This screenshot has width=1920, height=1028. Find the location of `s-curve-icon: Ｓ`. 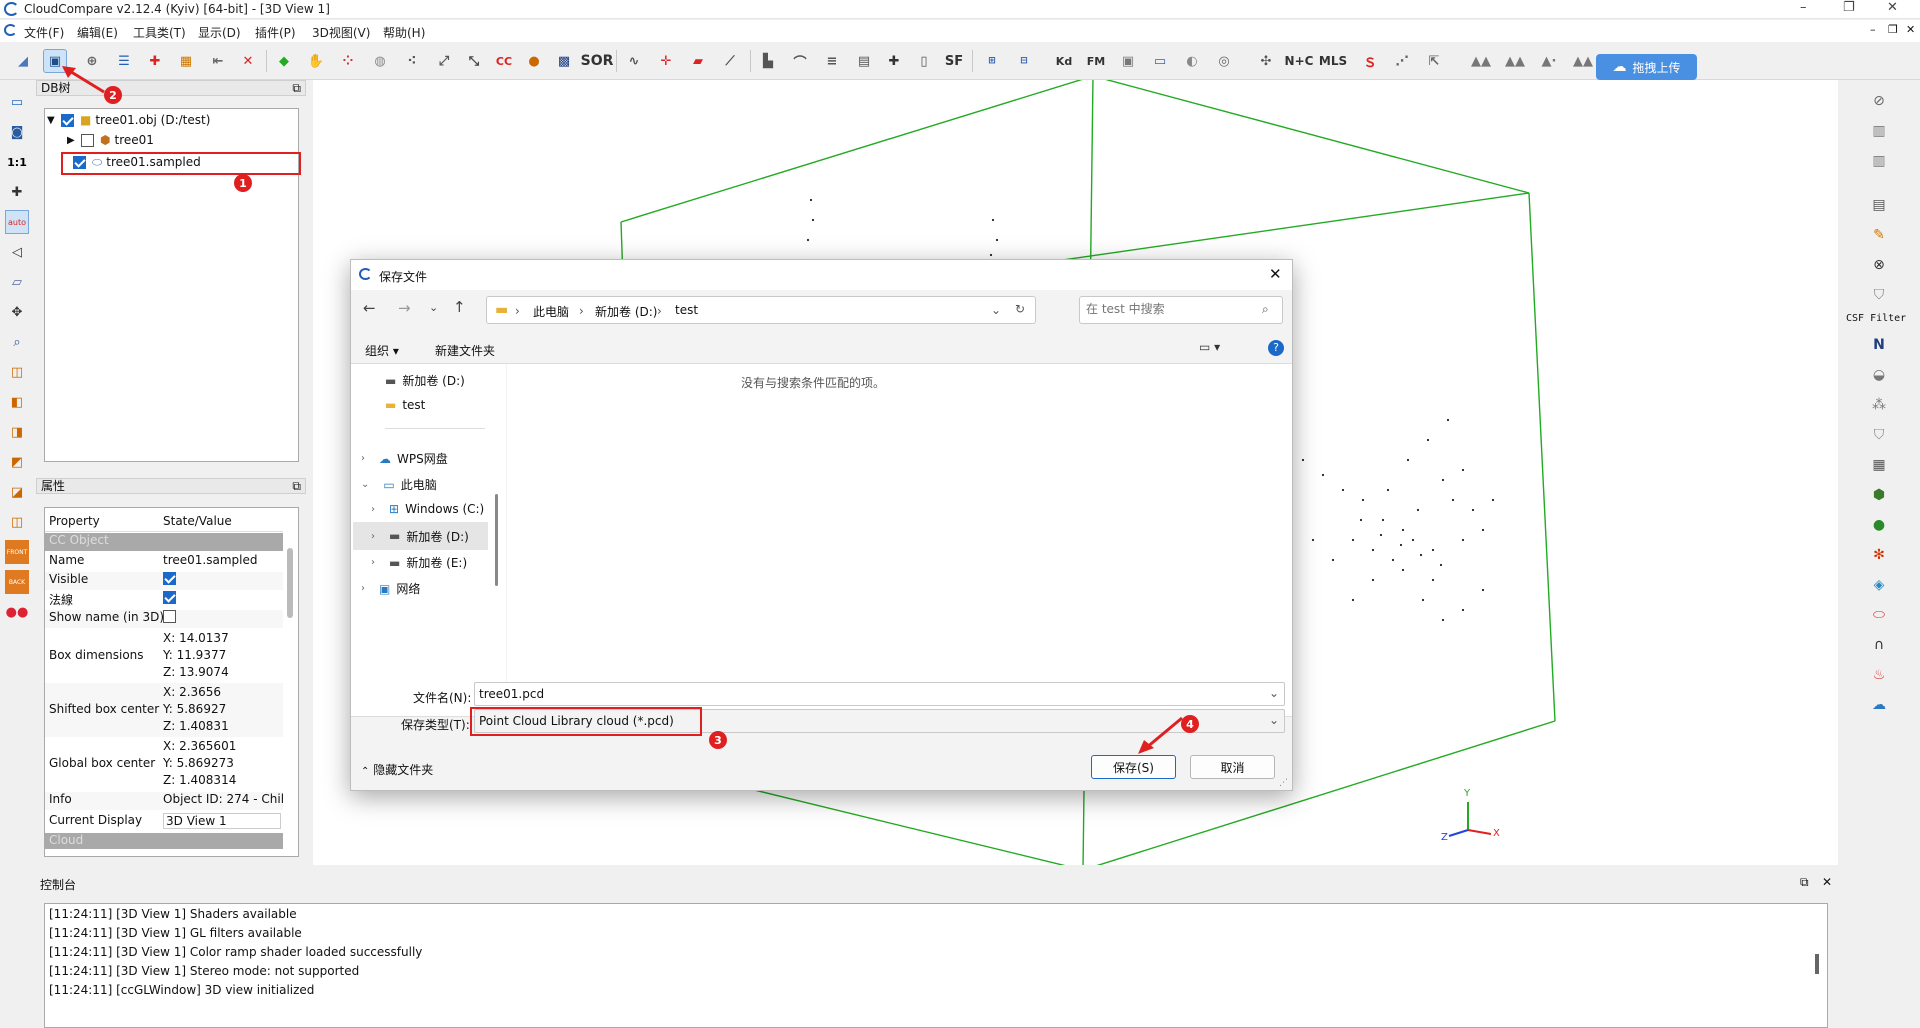

s-curve-icon: Ｓ is located at coordinates (1370, 61).